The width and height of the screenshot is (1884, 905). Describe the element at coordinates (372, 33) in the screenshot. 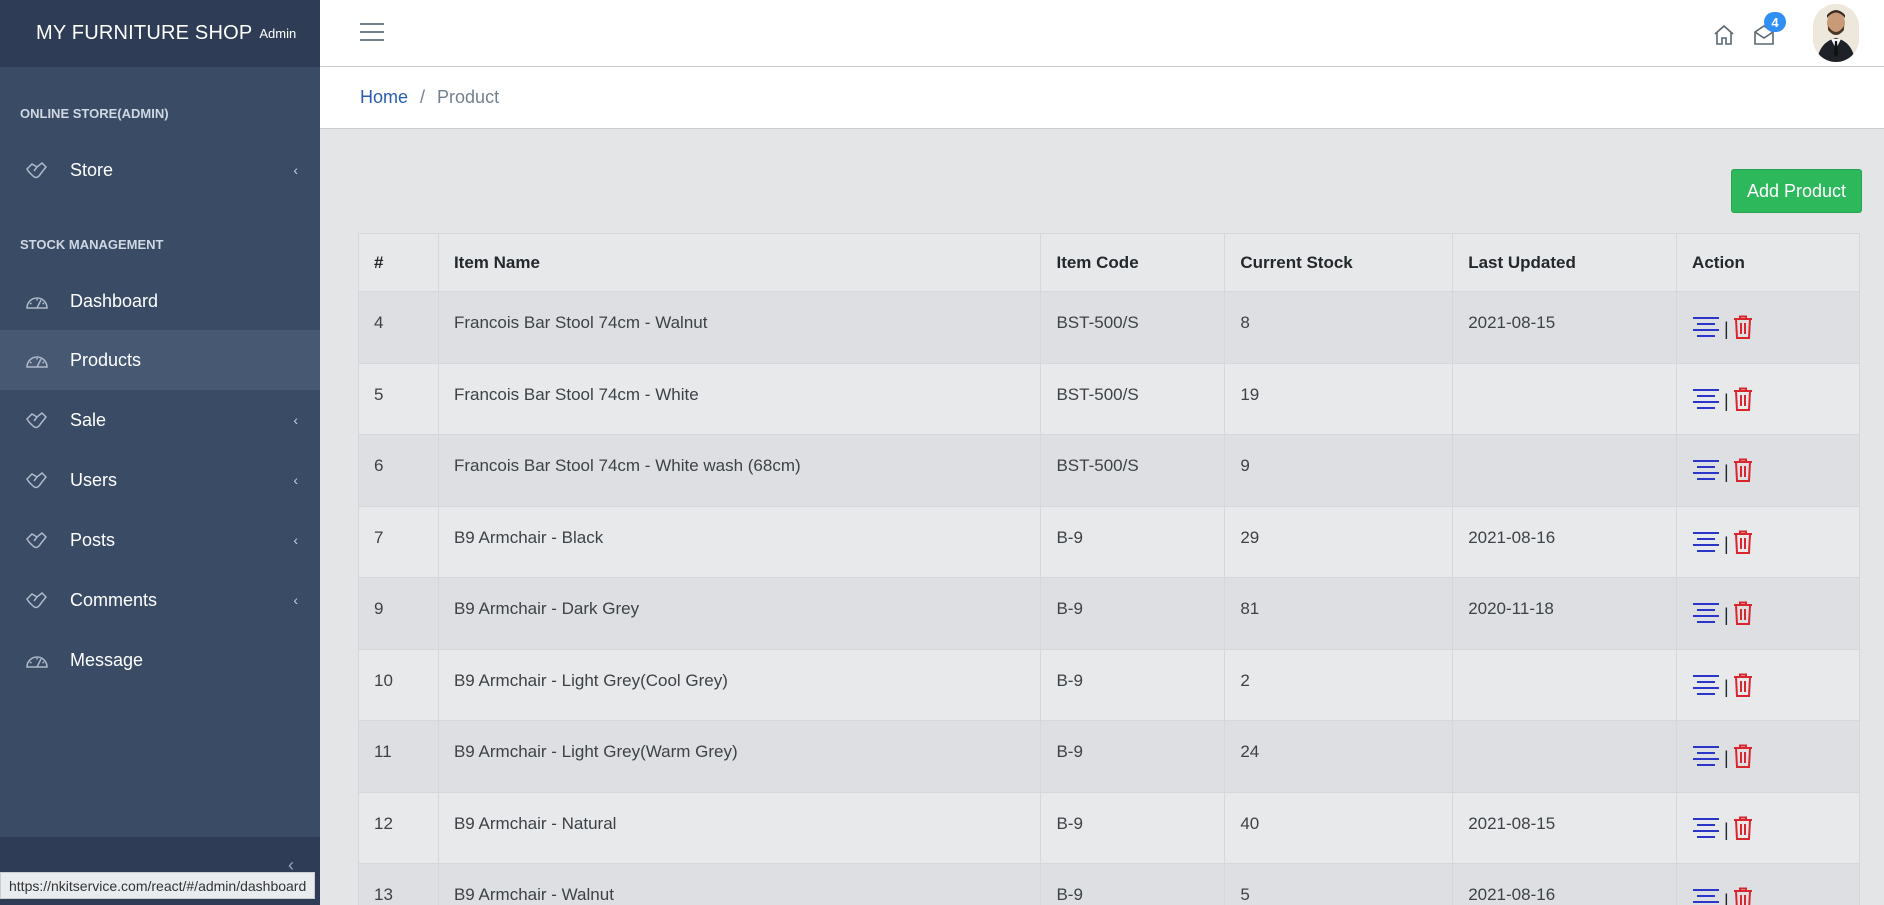

I see `menu-toggle-icon` at that location.